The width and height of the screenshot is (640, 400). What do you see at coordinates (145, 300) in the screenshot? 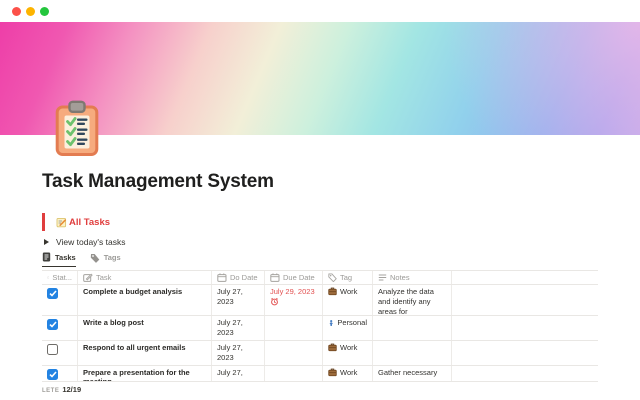
I see `cell-task: Complete a budget analysis` at bounding box center [145, 300].